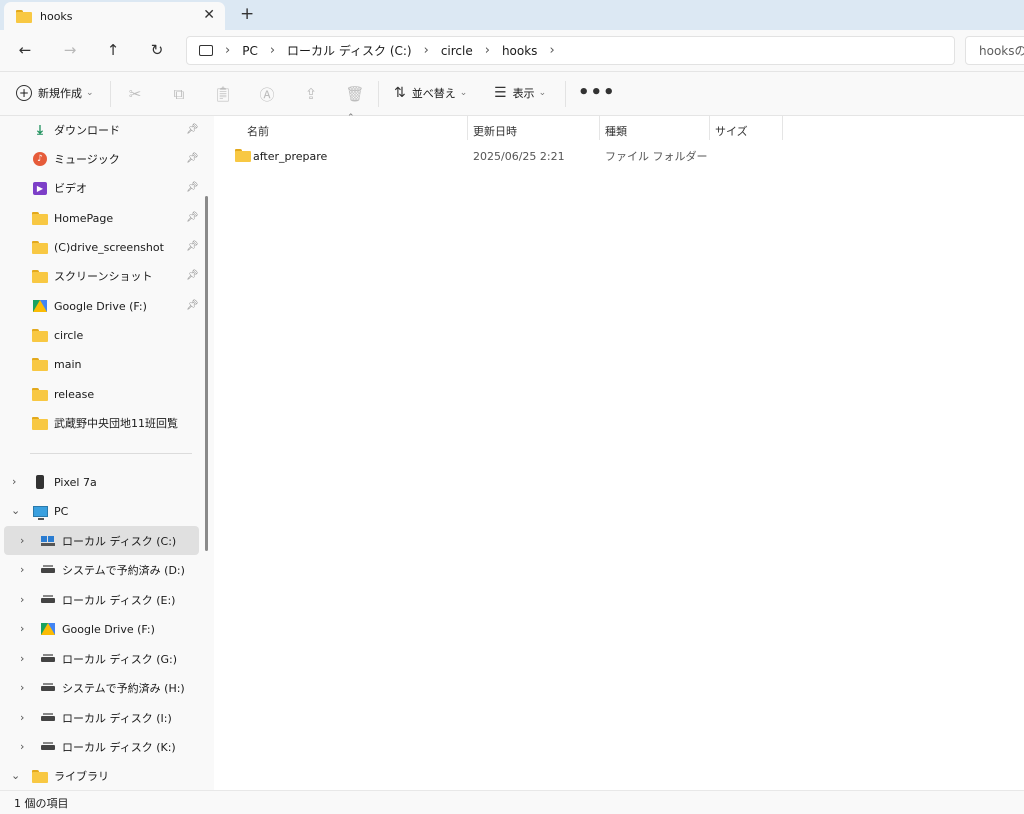 Image resolution: width=1024 pixels, height=814 pixels. I want to click on sort-ascending-icon: ⌃, so click(351, 118).